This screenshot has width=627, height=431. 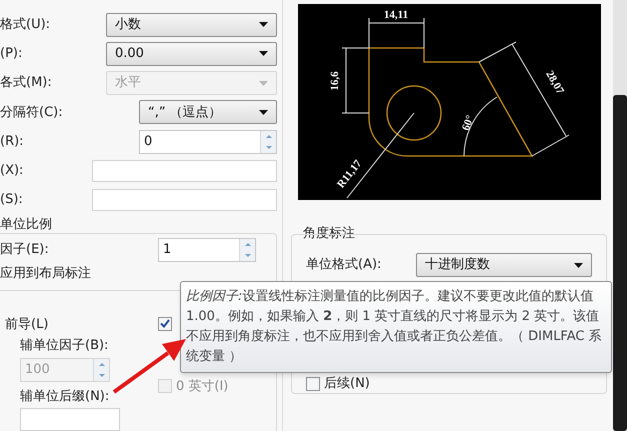 I want to click on field-label: 格式(U):, so click(x=25, y=25).